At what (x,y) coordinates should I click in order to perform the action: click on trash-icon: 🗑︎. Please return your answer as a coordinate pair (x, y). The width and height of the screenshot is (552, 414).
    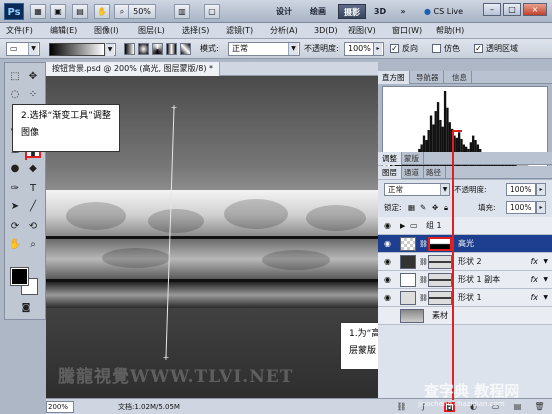
    Looking at the image, I should click on (539, 407).